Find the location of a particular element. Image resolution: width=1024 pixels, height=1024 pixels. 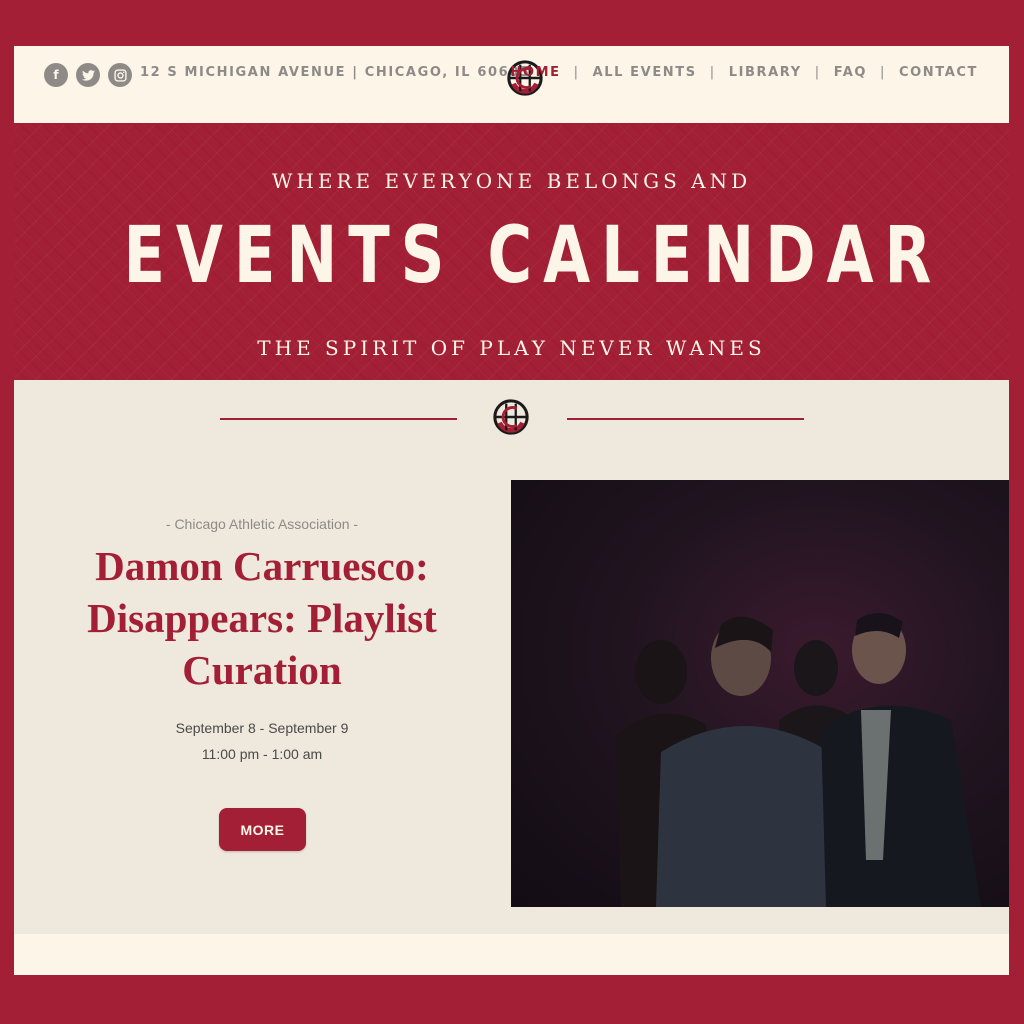

divider-line-left is located at coordinates (338, 419).